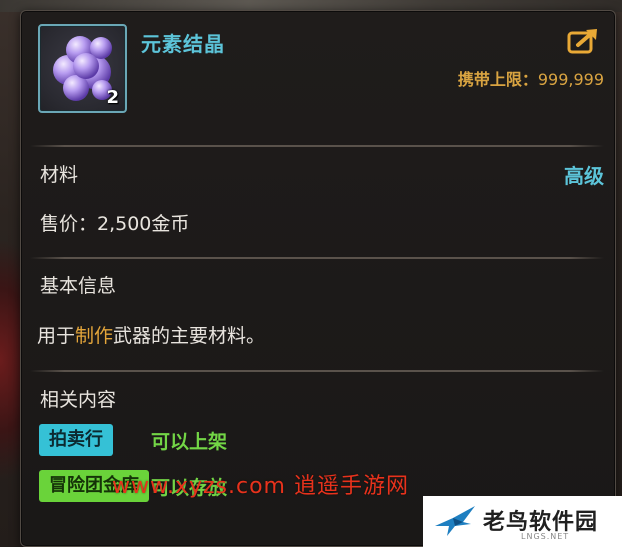 This screenshot has height=547, width=622. I want to click on item-name: 元素结晶, so click(183, 44).